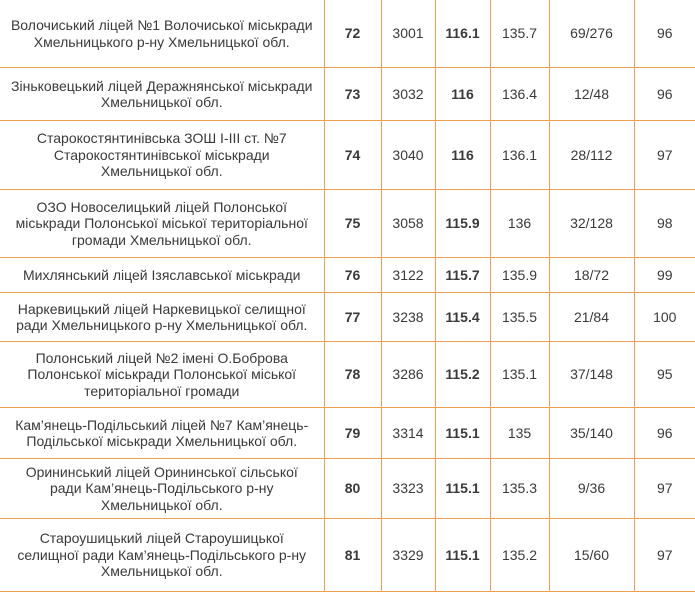 This screenshot has height=612, width=695. I want to click on code-cell: 3314, so click(408, 433).